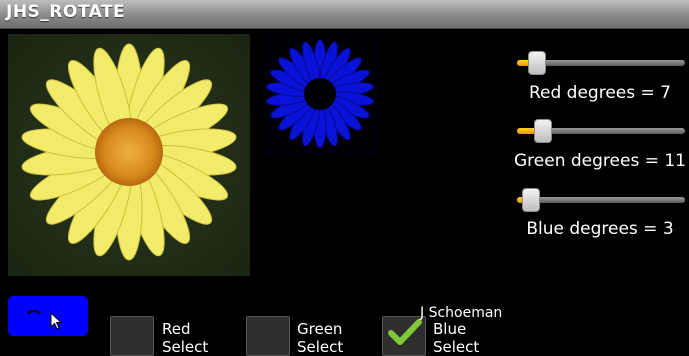 Image resolution: width=689 pixels, height=356 pixels. Describe the element at coordinates (344, 14) in the screenshot. I see `title-bar: JHS_ROTATE` at that location.